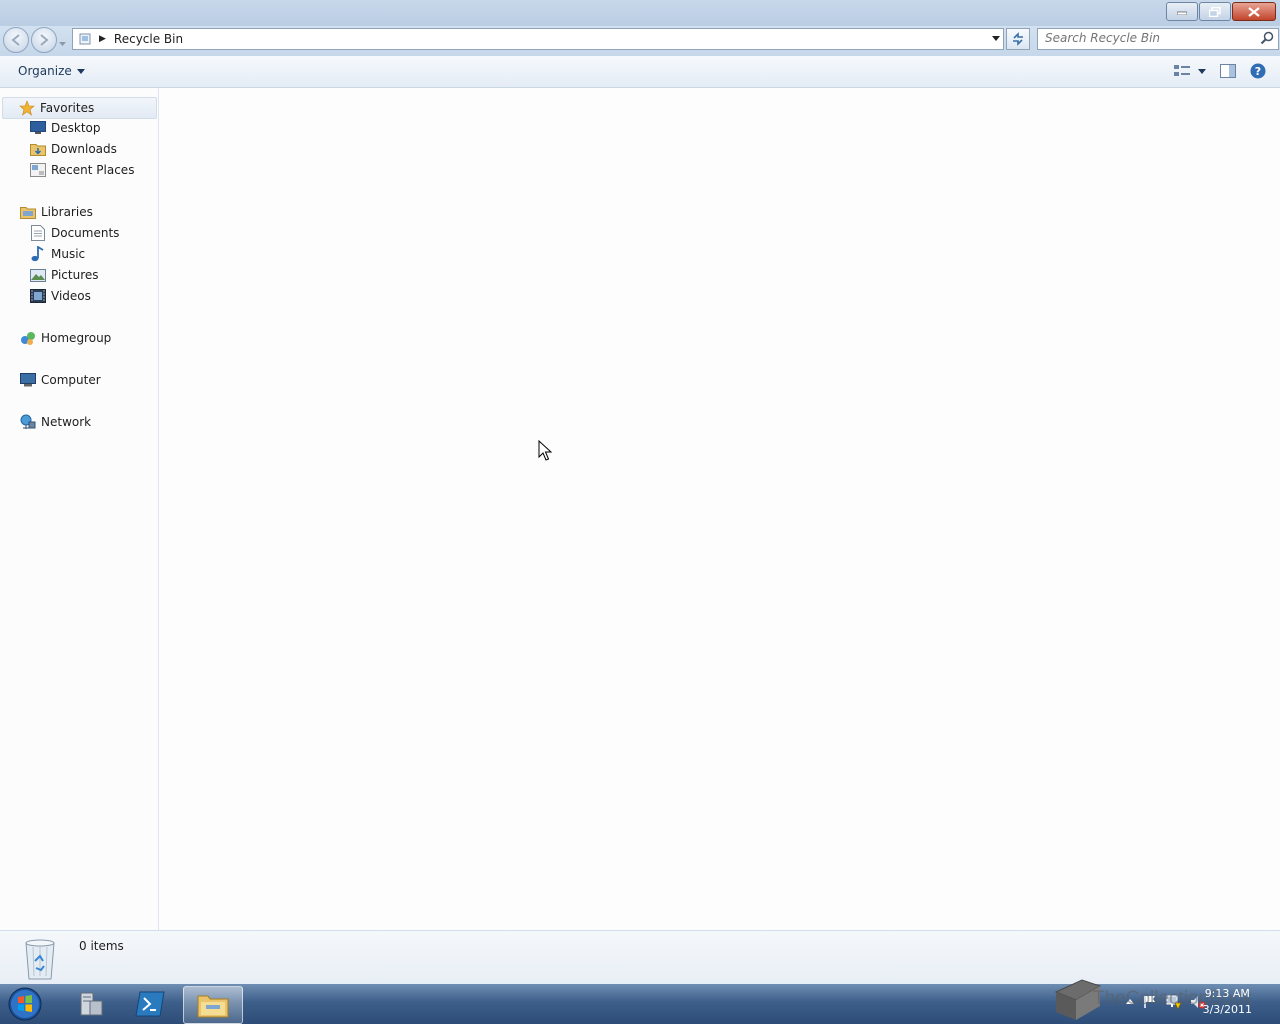 The height and width of the screenshot is (1024, 1280). I want to click on recent-pages-dropdown, so click(62, 43).